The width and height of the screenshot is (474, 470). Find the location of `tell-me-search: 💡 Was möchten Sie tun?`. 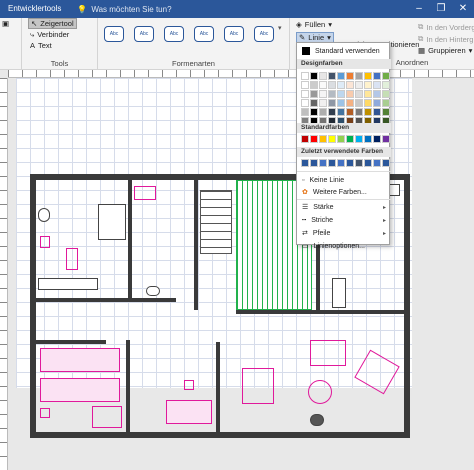

tell-me-search: 💡 Was möchten Sie tun? is located at coordinates (124, 9).